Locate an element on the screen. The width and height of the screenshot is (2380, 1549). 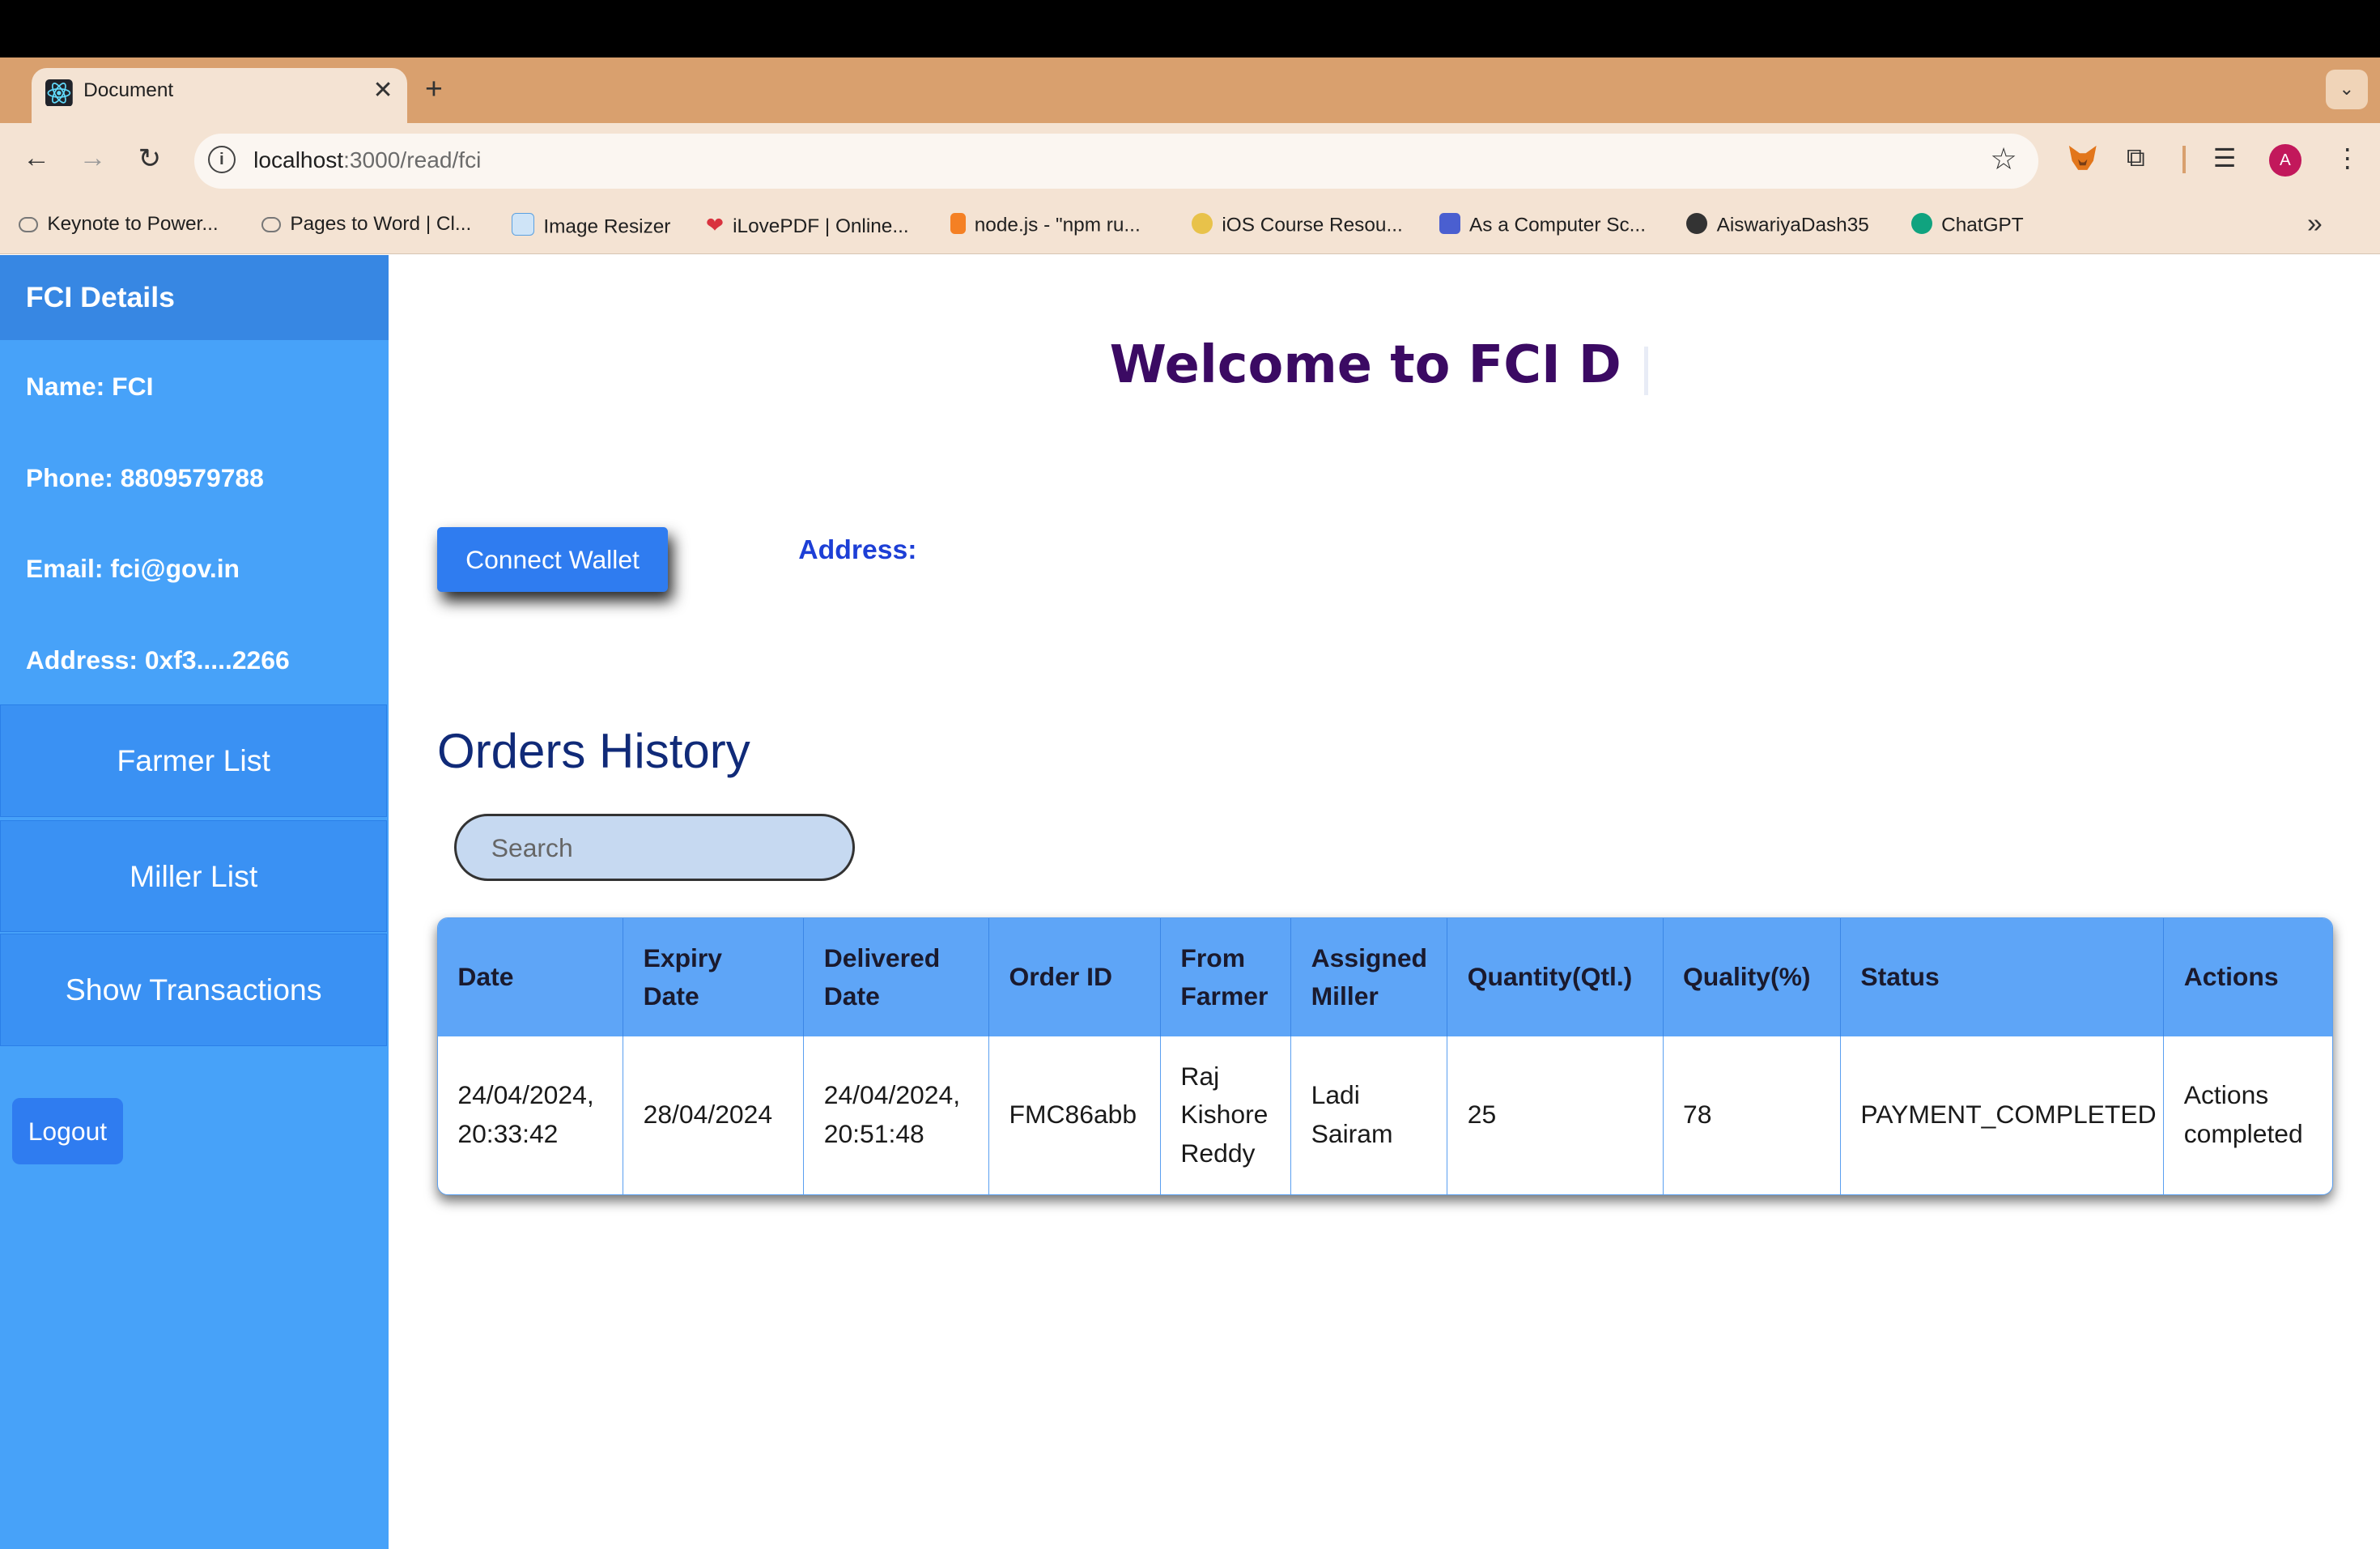
sidebar-title: FCI Details is located at coordinates (100, 297).